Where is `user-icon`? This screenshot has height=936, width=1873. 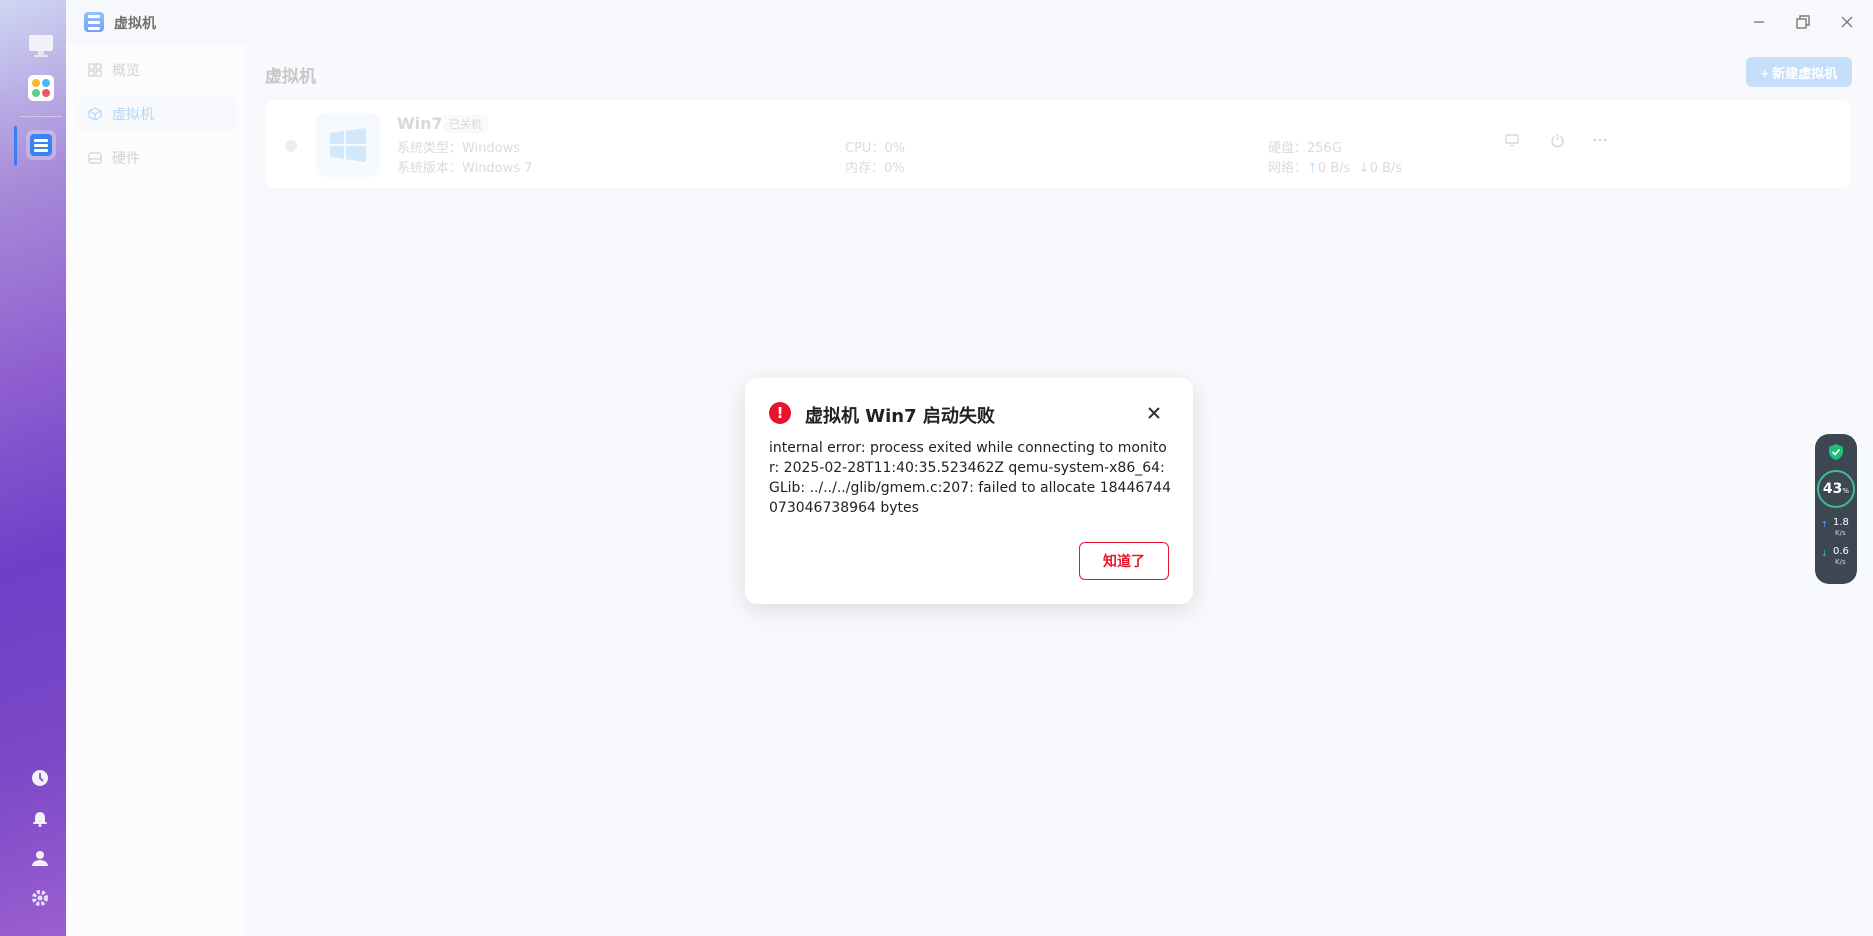
user-icon is located at coordinates (40, 858).